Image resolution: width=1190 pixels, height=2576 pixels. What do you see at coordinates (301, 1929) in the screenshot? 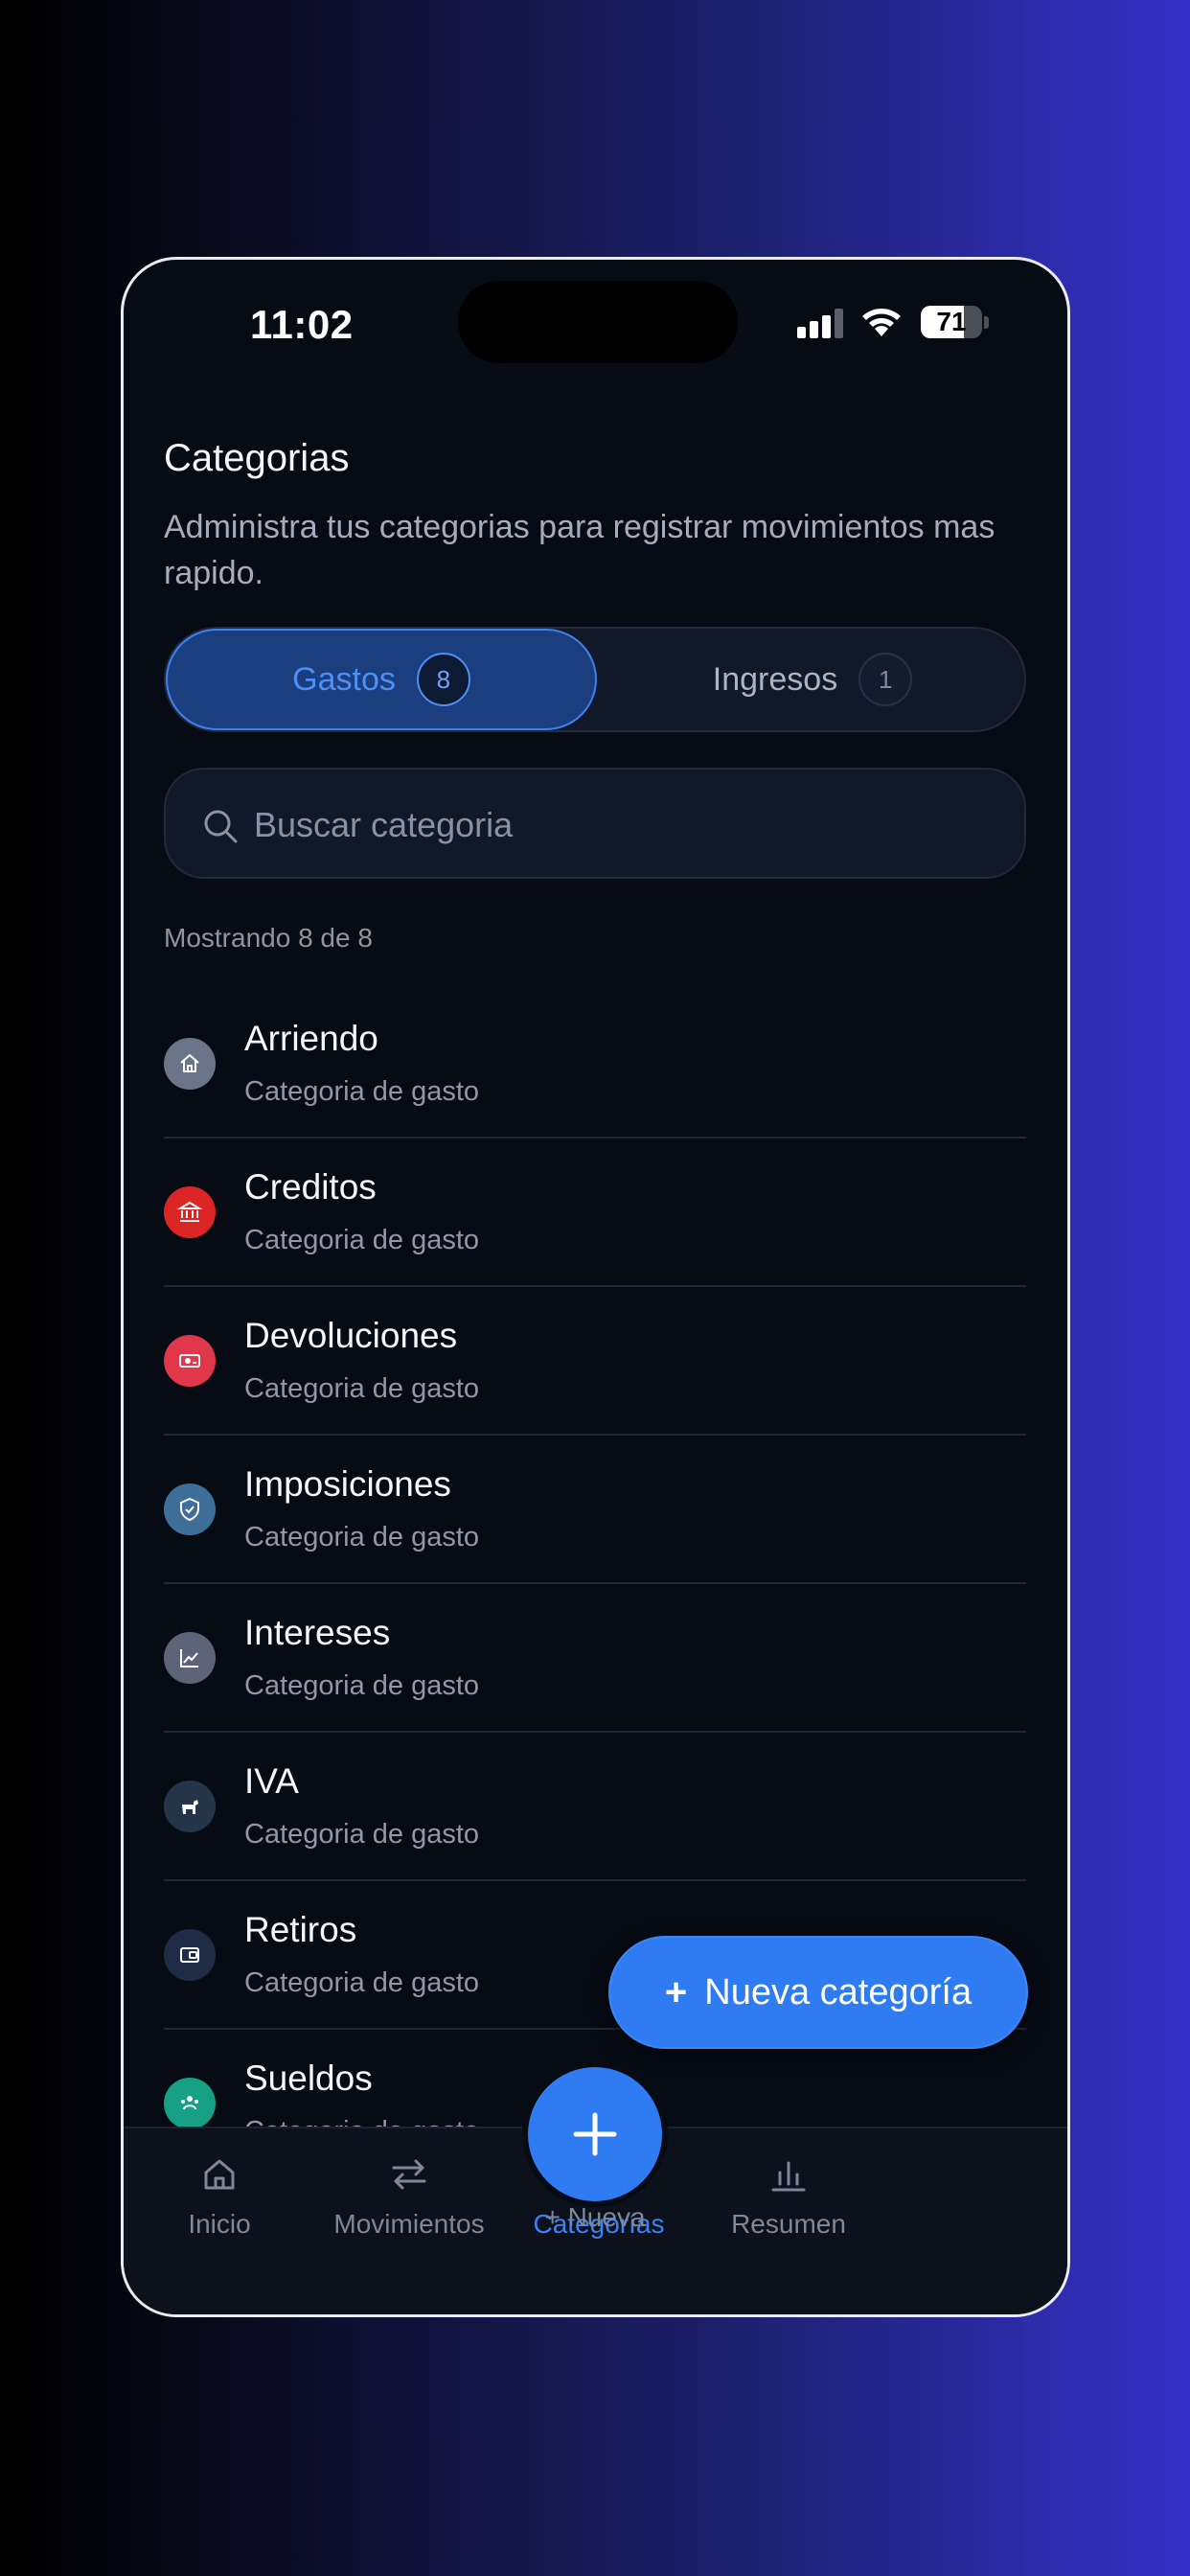
I see `category-name: Retiros` at bounding box center [301, 1929].